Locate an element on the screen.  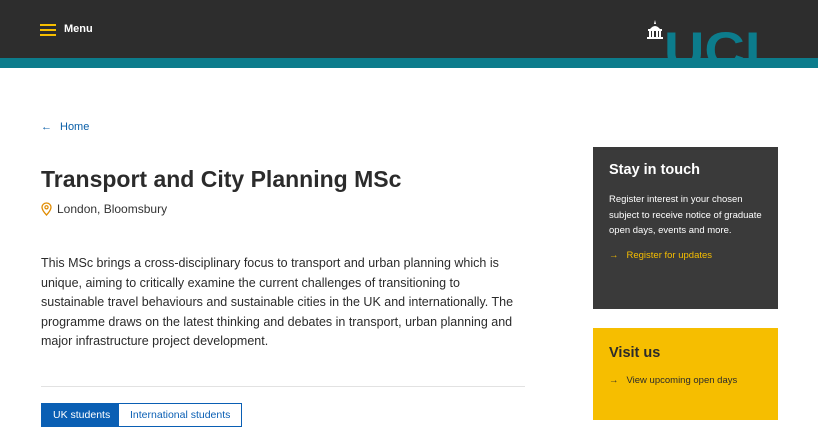
hamburger-icon is located at coordinates (48, 29).